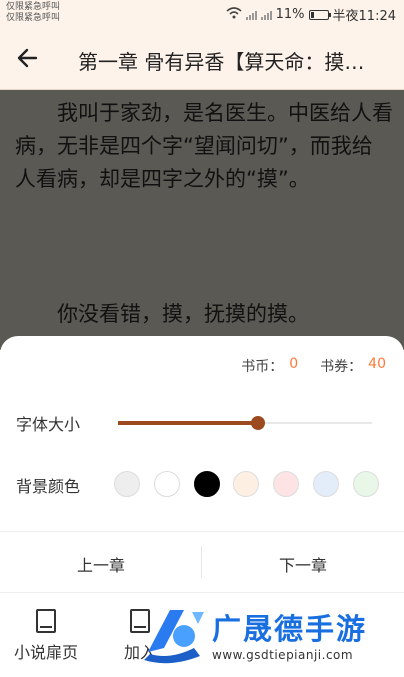 This screenshot has height=677, width=404. Describe the element at coordinates (290, 629) in the screenshot. I see `watermark-brand: 广晟德手游` at that location.